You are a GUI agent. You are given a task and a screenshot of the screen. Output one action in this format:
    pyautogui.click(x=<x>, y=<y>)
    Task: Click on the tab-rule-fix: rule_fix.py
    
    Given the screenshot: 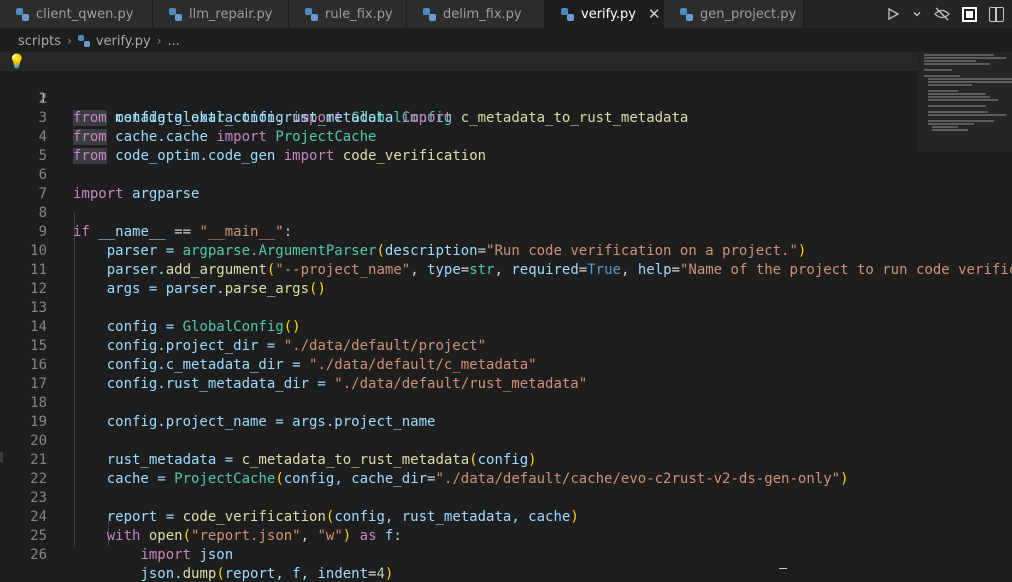 What is the action you would take?
    pyautogui.click(x=348, y=14)
    